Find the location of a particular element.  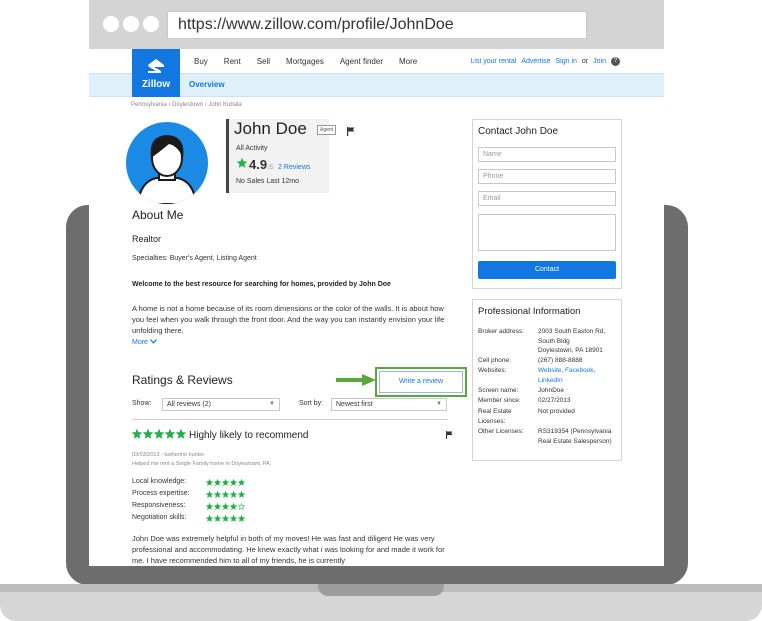

show-label: Show: is located at coordinates (142, 403).